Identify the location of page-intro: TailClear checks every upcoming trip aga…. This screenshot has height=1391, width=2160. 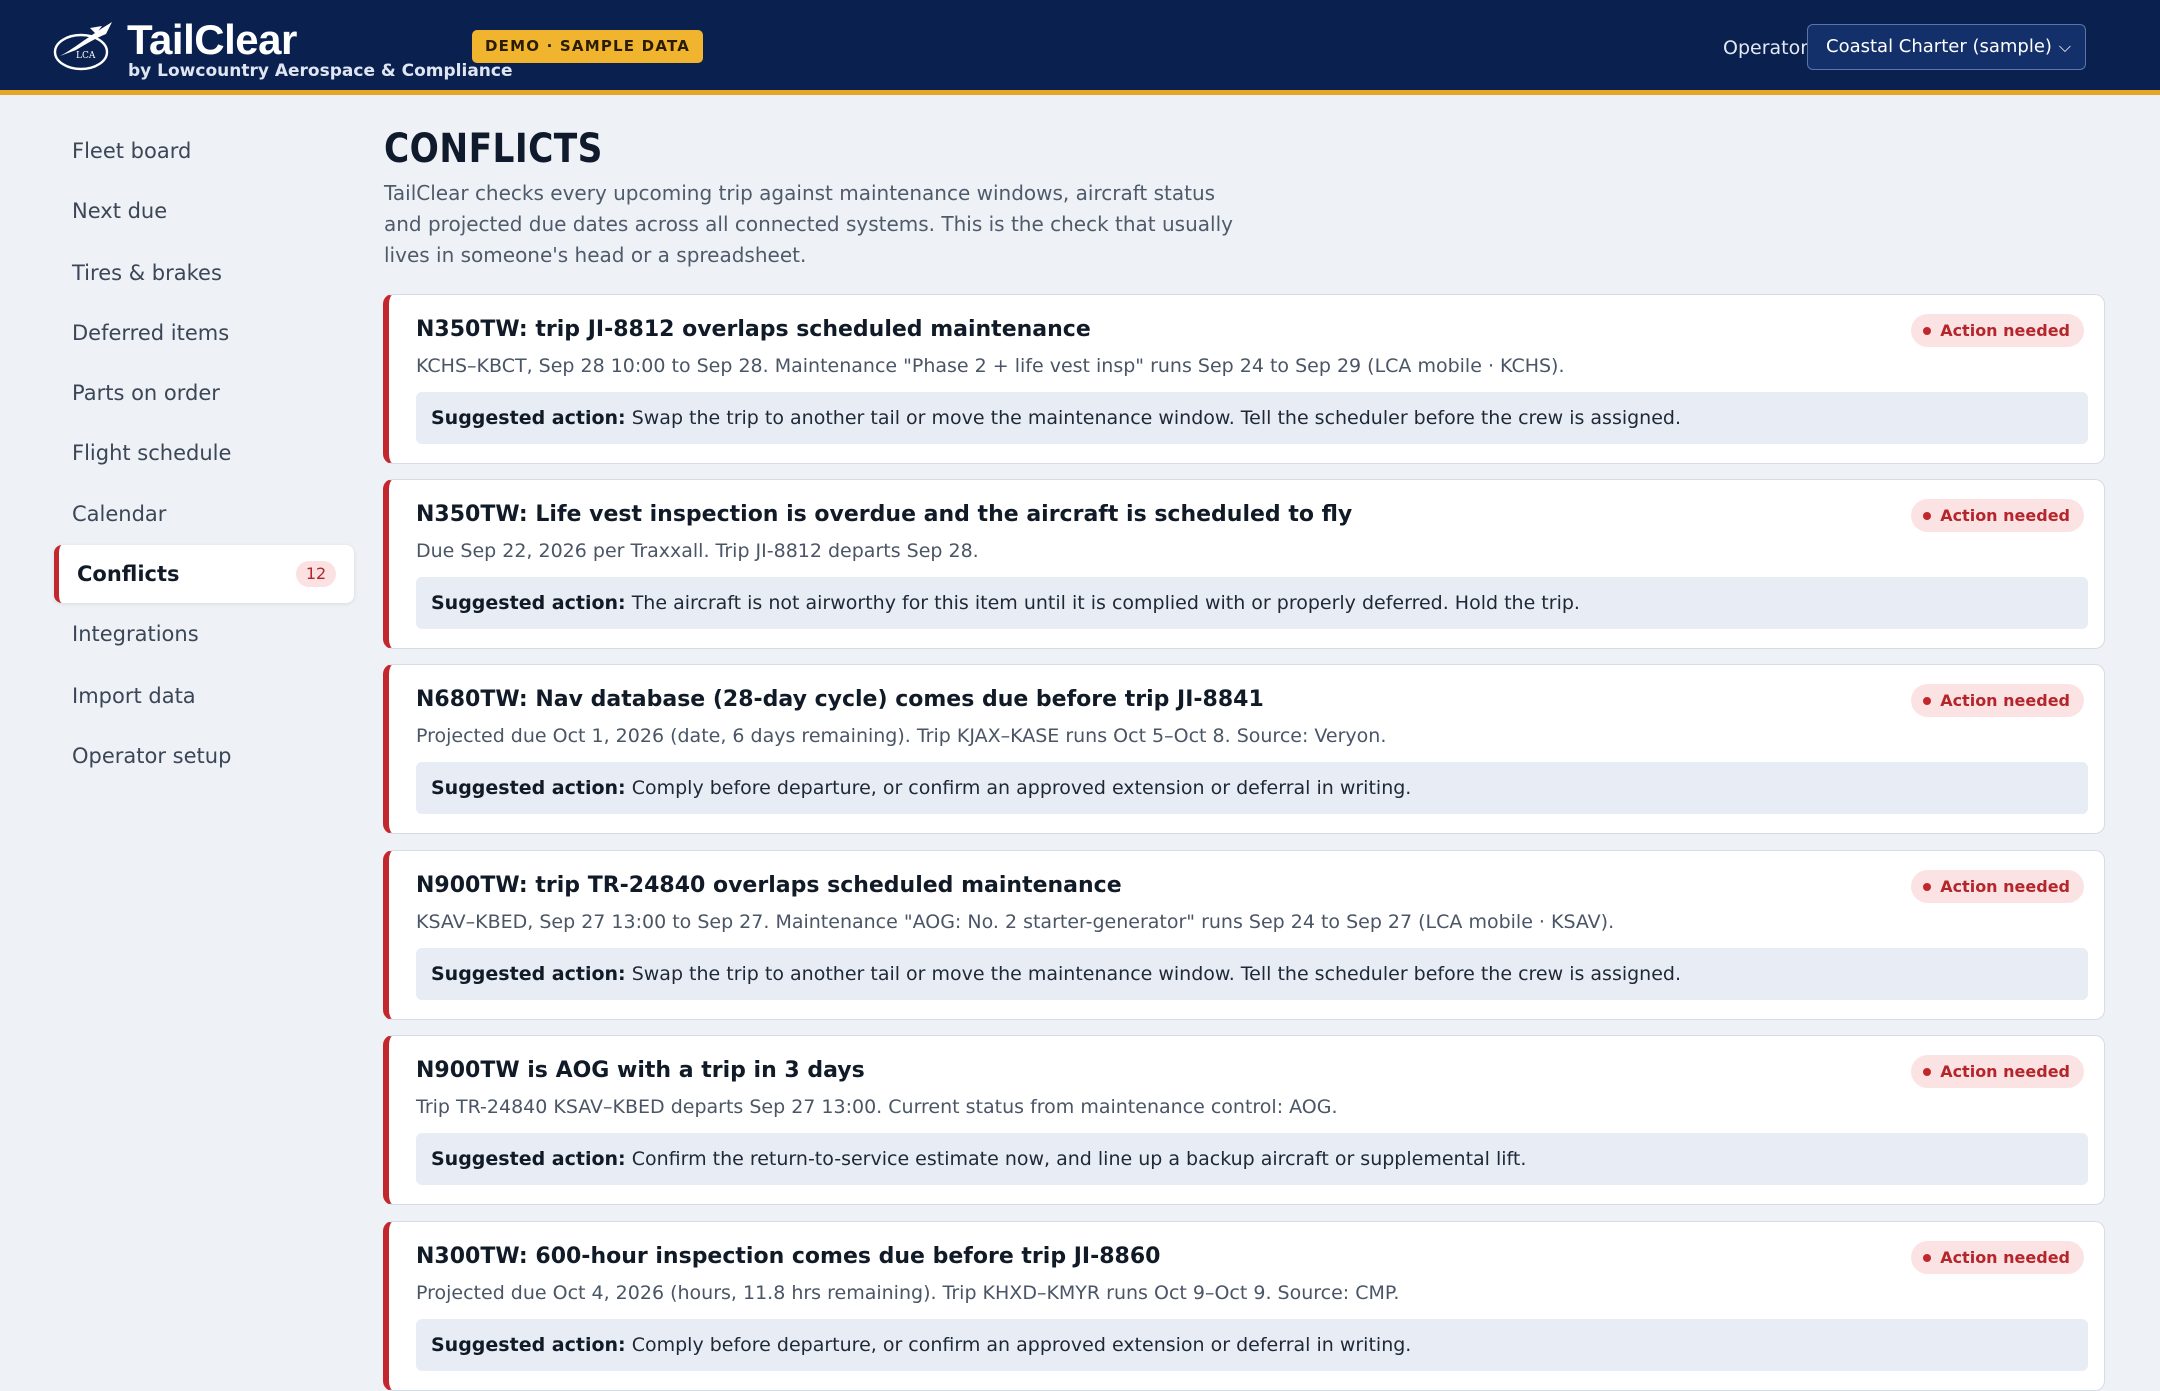
(808, 224).